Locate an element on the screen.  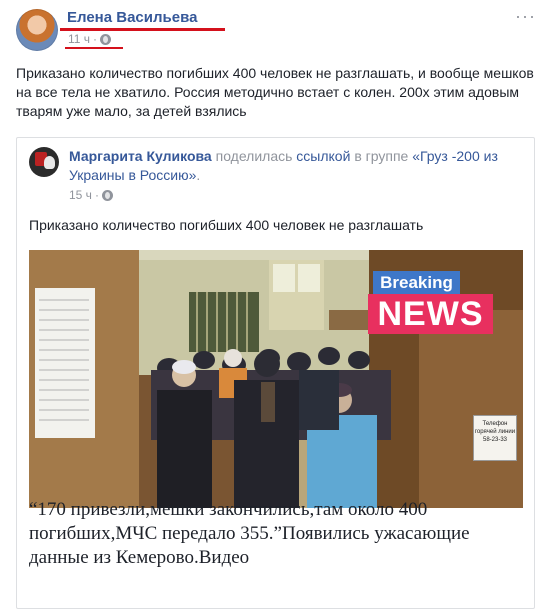
time-underline is located at coordinates (94, 48).